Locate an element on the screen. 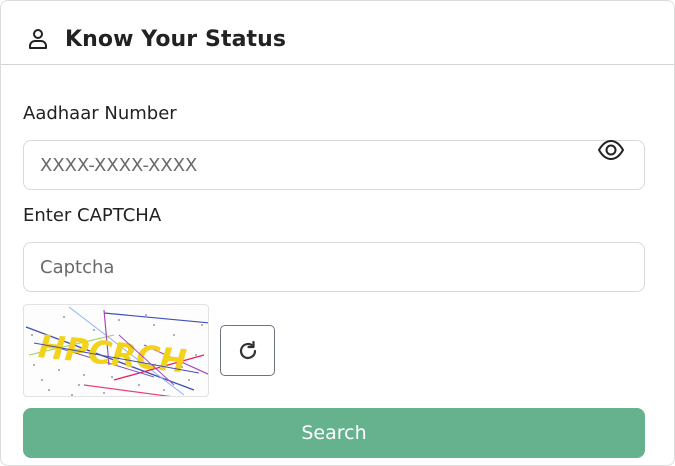 This screenshot has height=466, width=675. captcha-label: Enter CAPTCHA is located at coordinates (92, 215).